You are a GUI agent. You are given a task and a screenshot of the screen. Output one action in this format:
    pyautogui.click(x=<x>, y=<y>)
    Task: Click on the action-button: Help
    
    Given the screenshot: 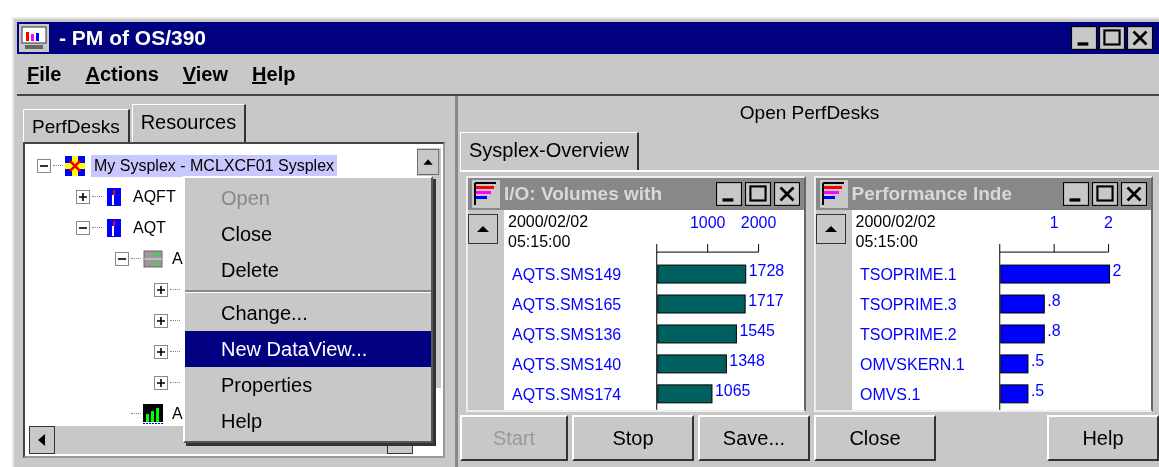 What is the action you would take?
    pyautogui.click(x=1103, y=438)
    